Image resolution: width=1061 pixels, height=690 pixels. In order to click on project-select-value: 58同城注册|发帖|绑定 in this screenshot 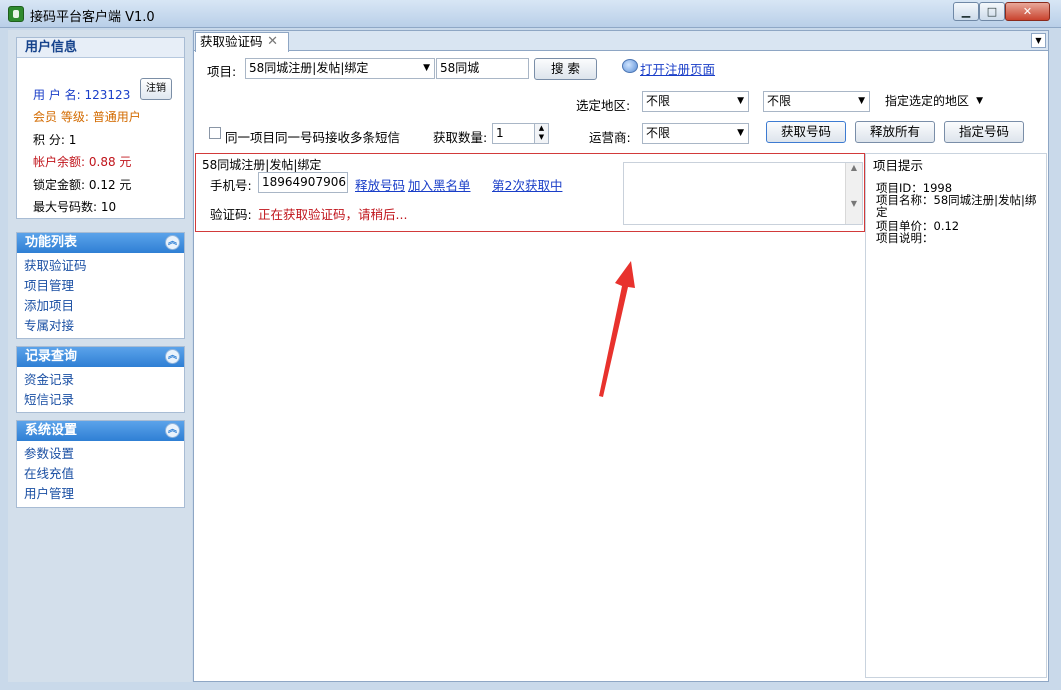, I will do `click(309, 68)`.